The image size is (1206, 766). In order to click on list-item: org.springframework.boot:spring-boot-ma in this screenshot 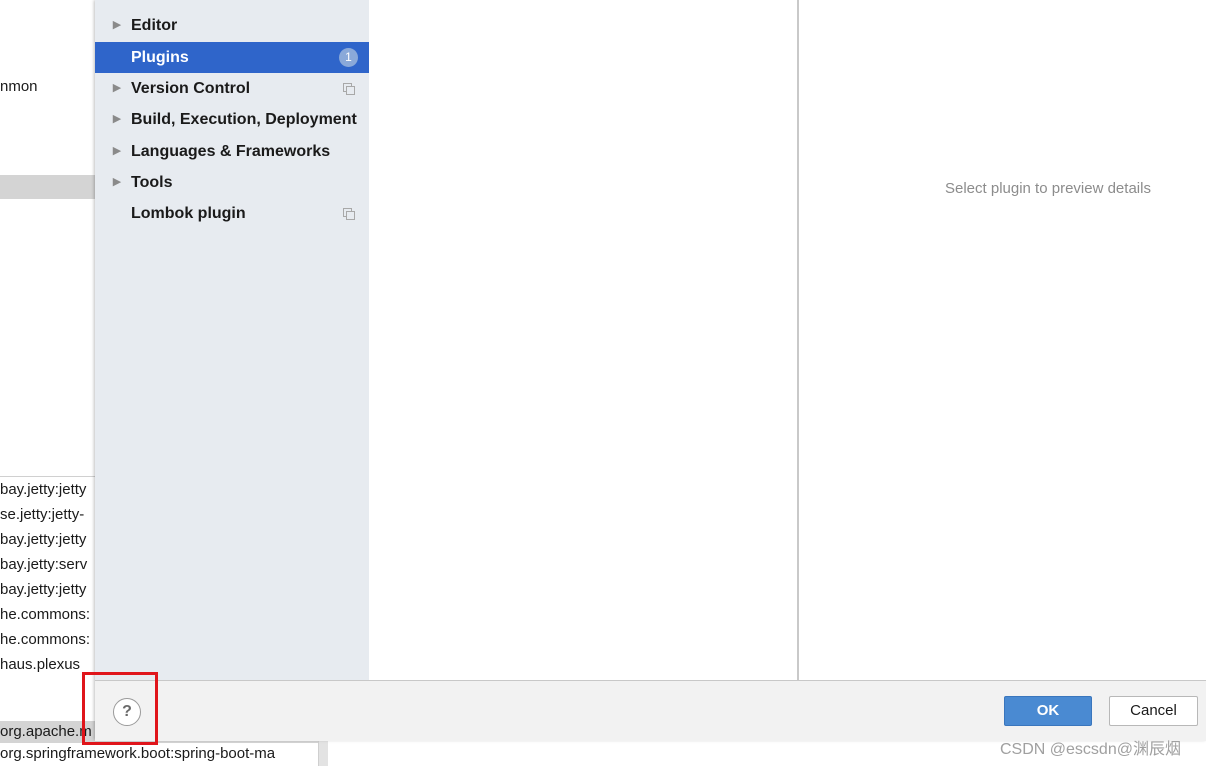, I will do `click(159, 754)`.